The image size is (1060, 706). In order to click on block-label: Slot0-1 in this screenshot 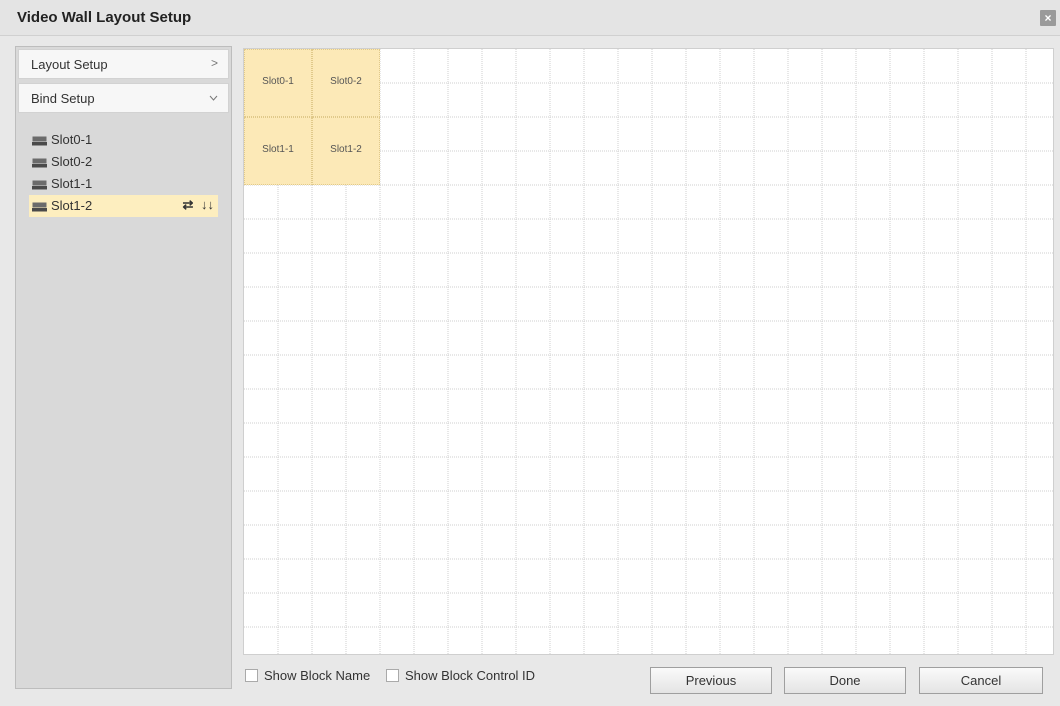, I will do `click(278, 81)`.